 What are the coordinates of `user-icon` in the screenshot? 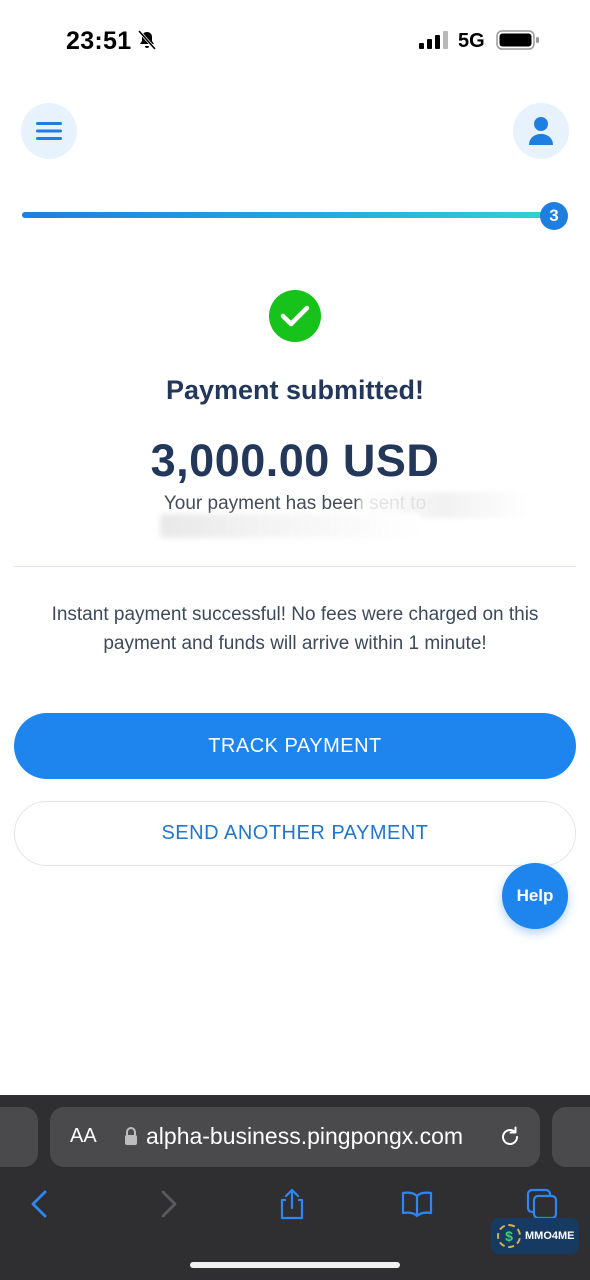 It's located at (541, 131).